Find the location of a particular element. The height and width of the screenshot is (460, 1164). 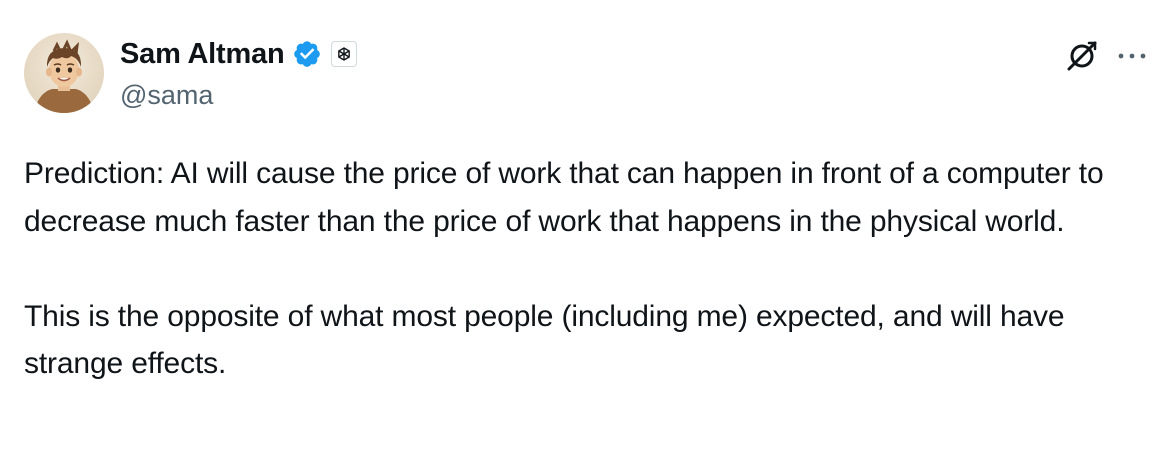

author-name-row: Sam Altman is located at coordinates (238, 54).